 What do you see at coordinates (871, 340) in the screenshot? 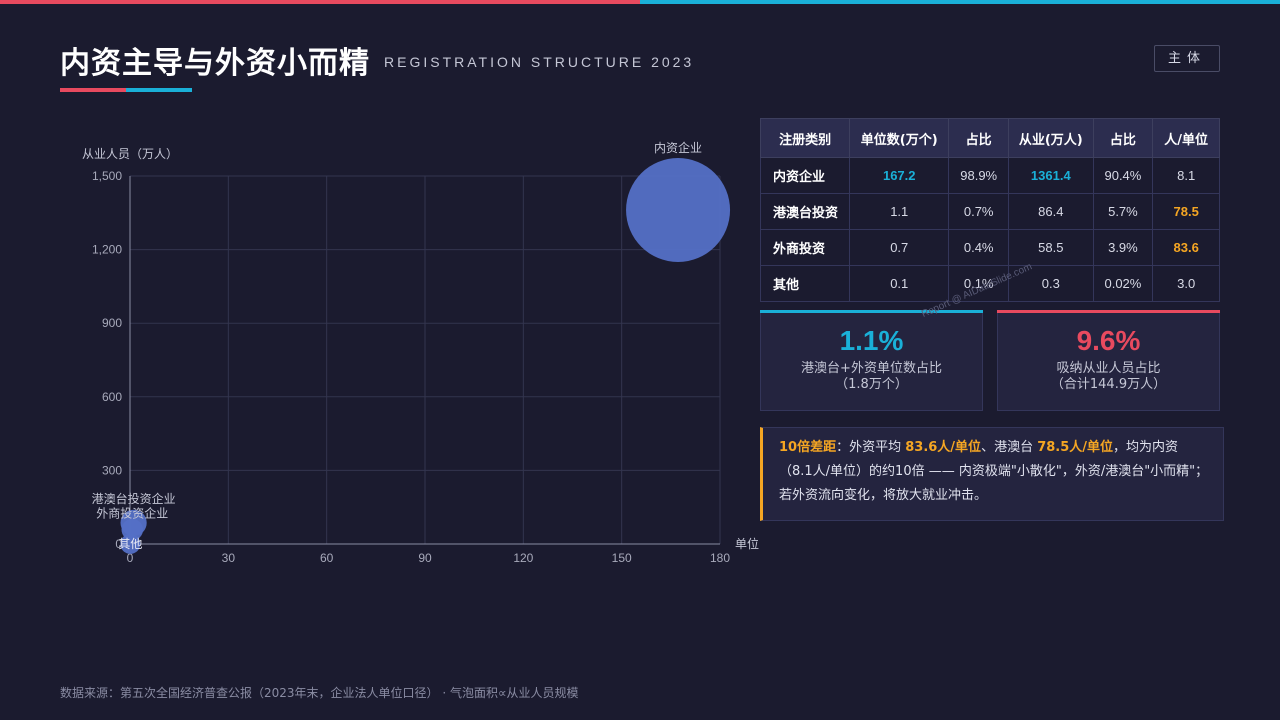
I see `stat-value: 1.1%` at bounding box center [871, 340].